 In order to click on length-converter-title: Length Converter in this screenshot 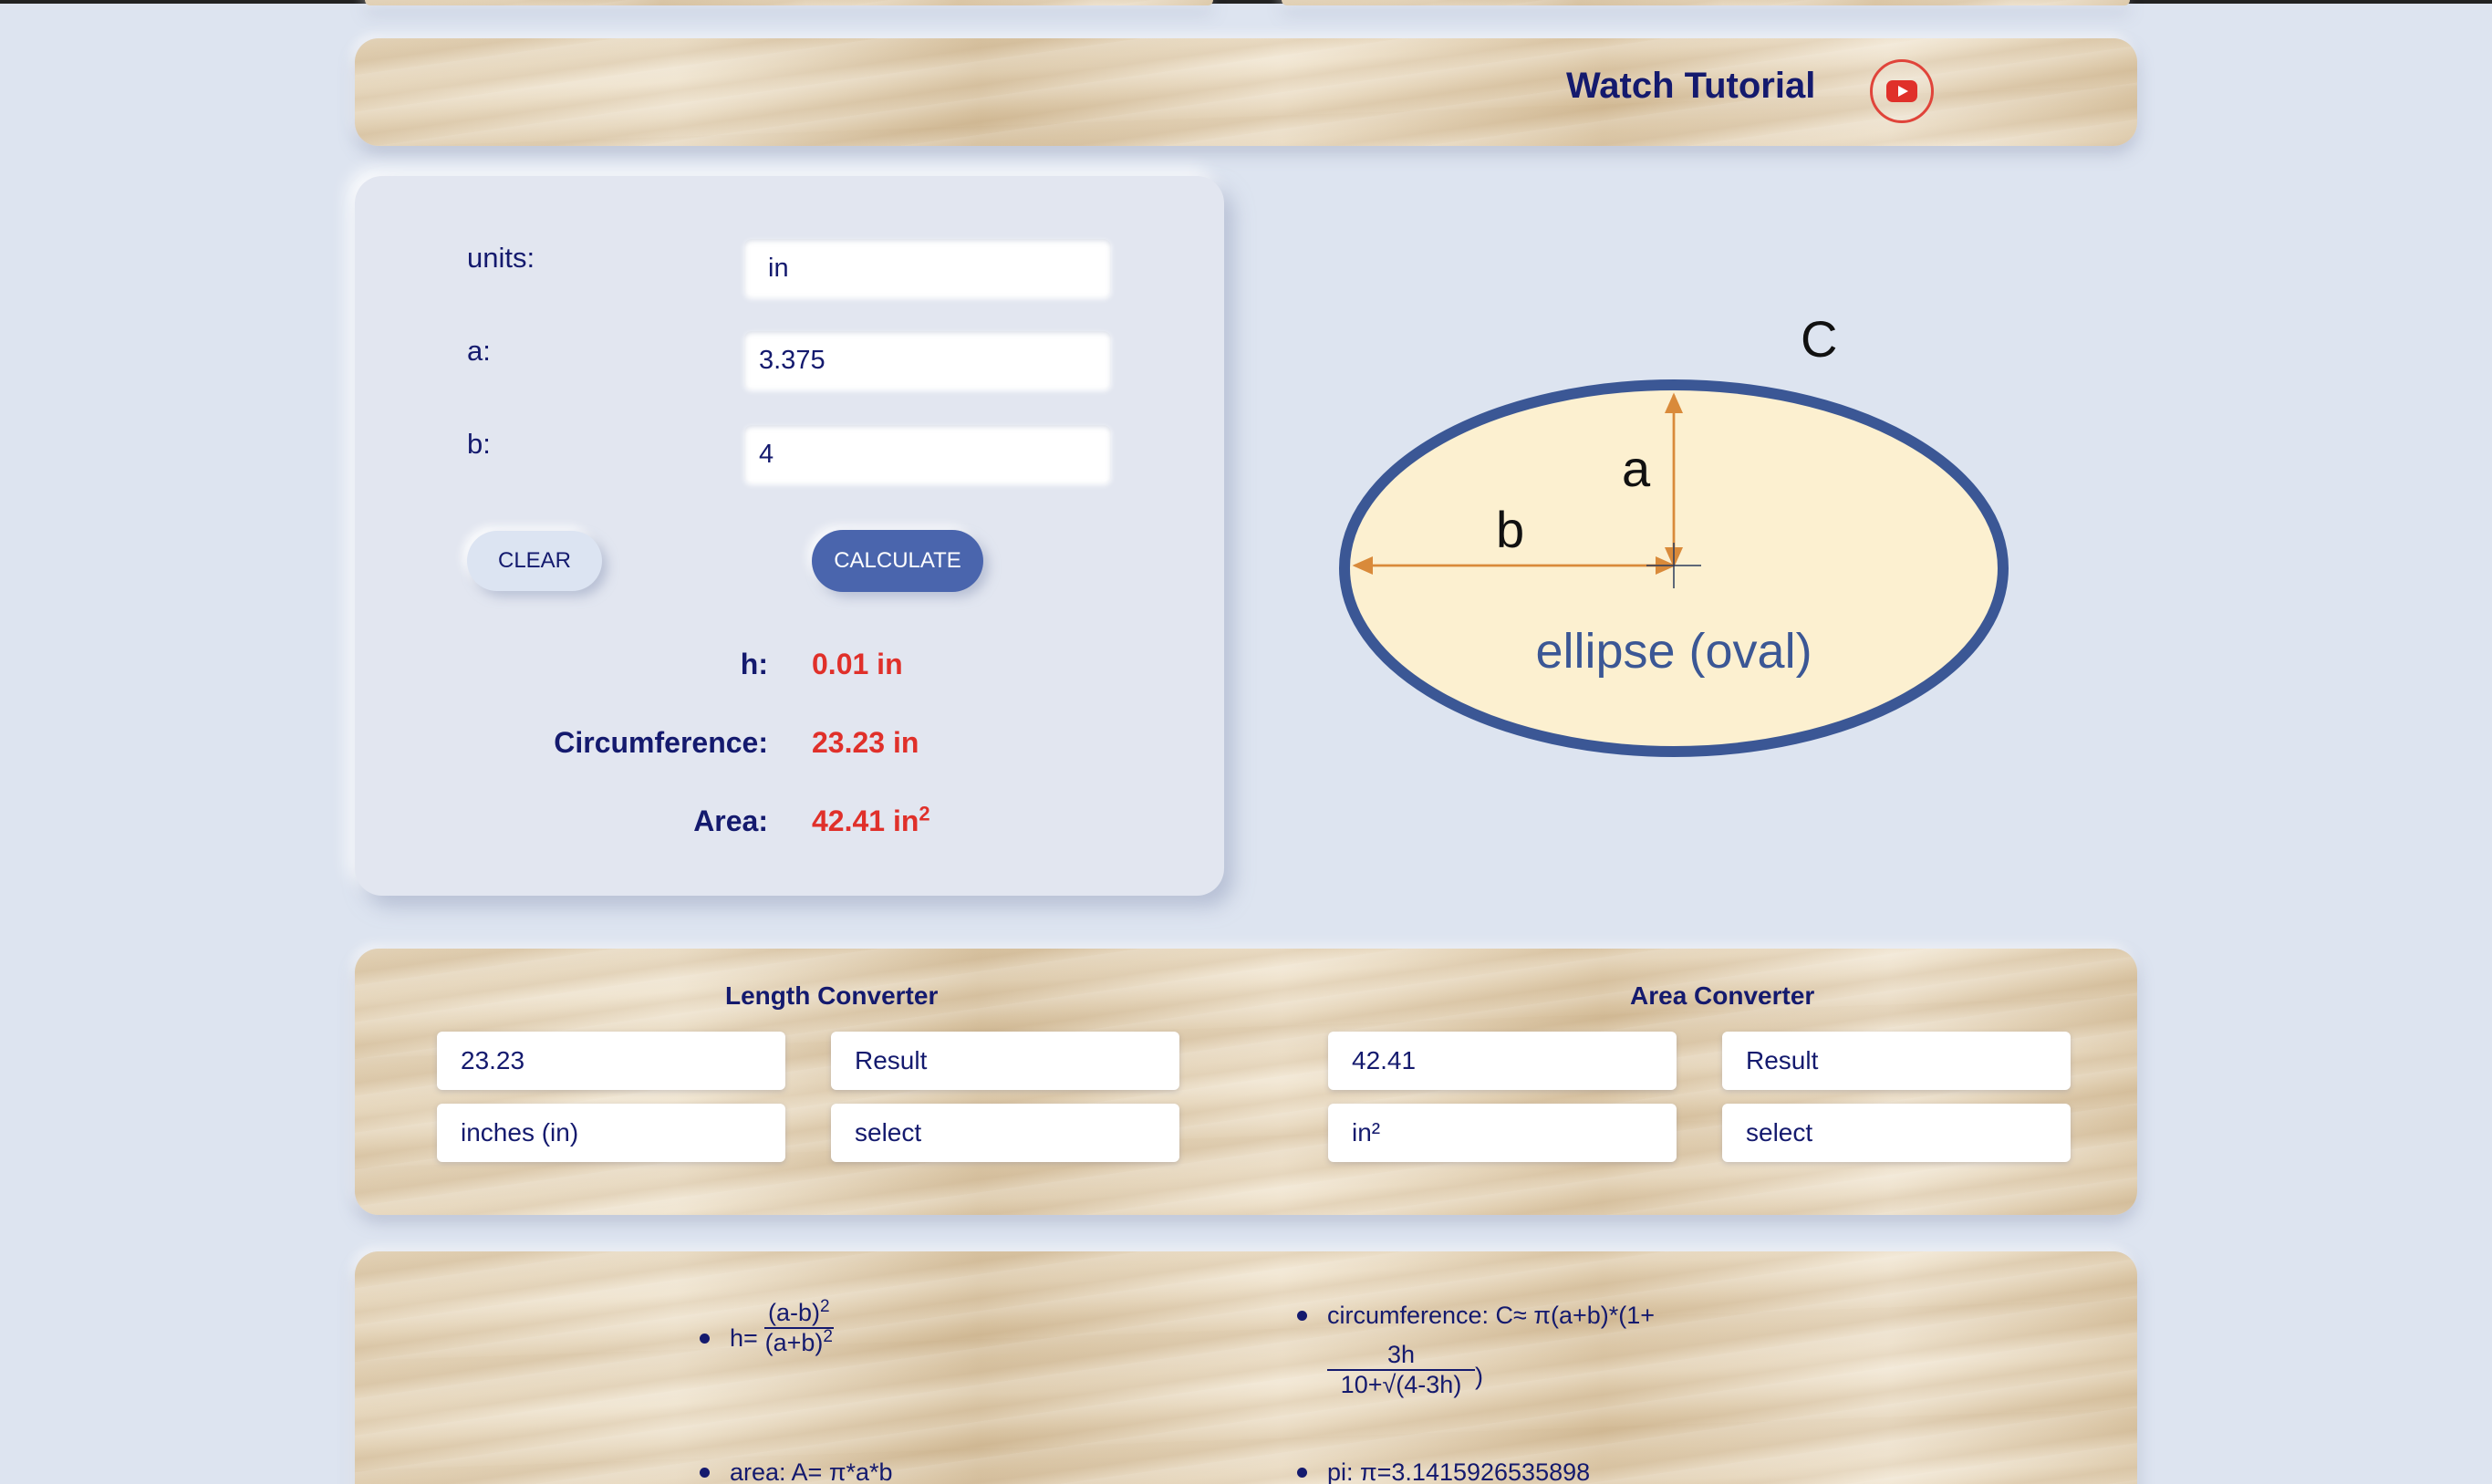, I will do `click(832, 996)`.